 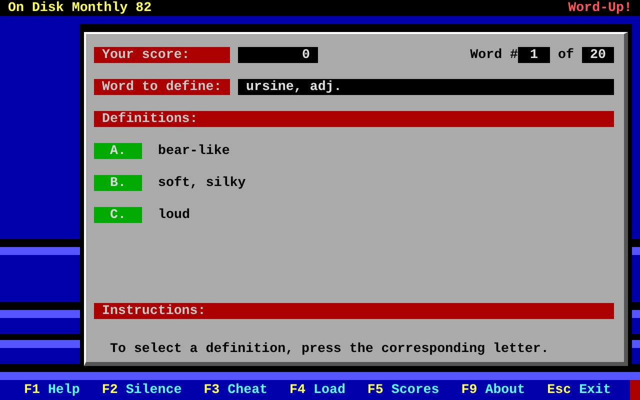 I want to click on current-word-number: 1, so click(x=534, y=55).